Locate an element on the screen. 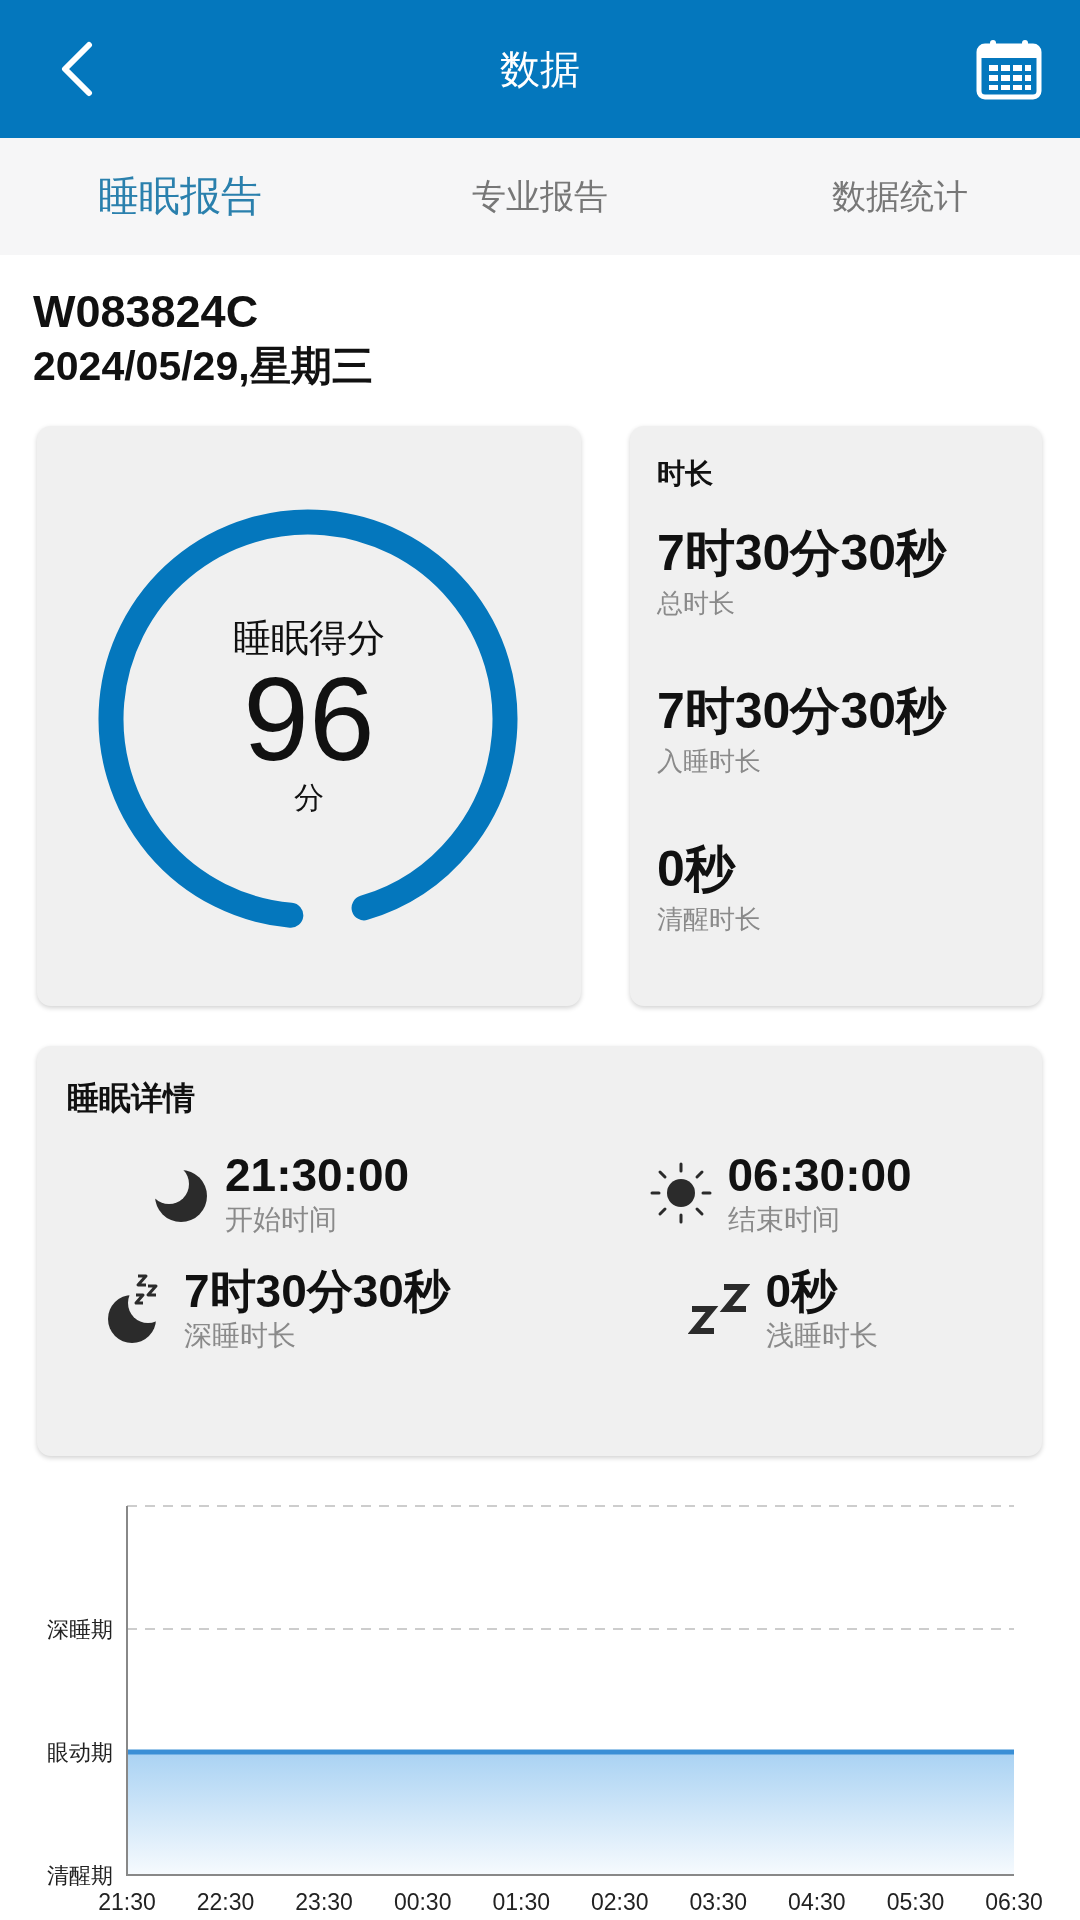  x-axis-label: 04:30 is located at coordinates (817, 1902).